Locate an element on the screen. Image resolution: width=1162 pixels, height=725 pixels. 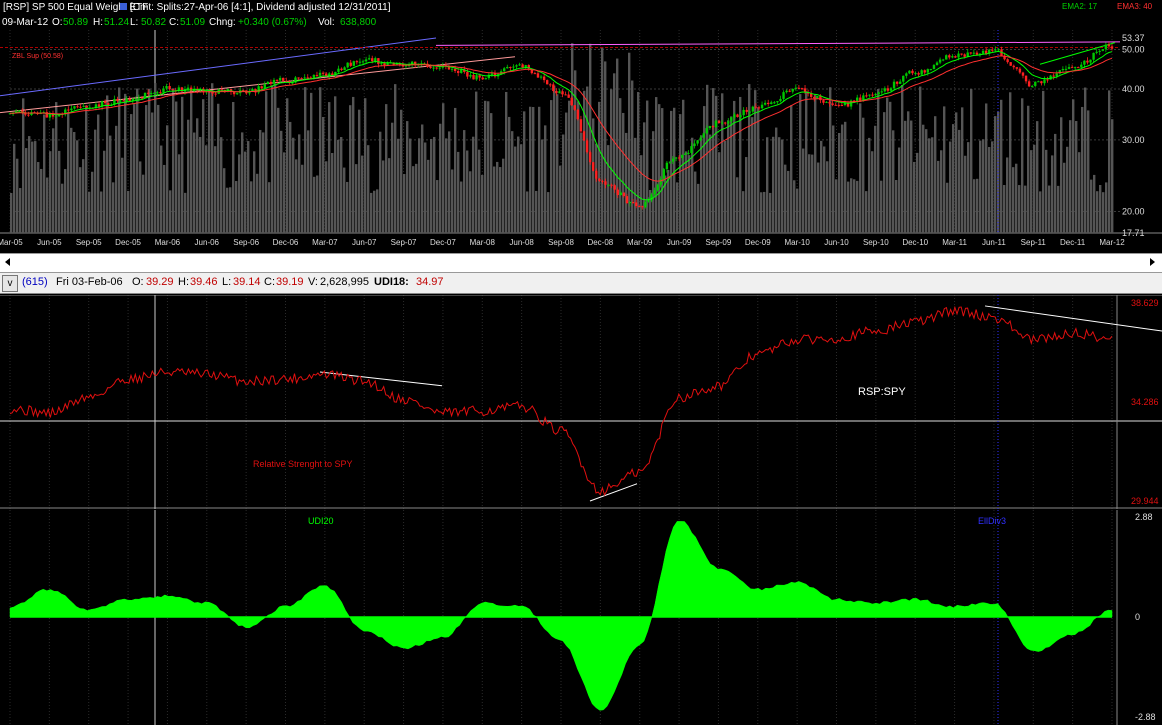
price-x-tick: Sep-05 is located at coordinates (89, 242).